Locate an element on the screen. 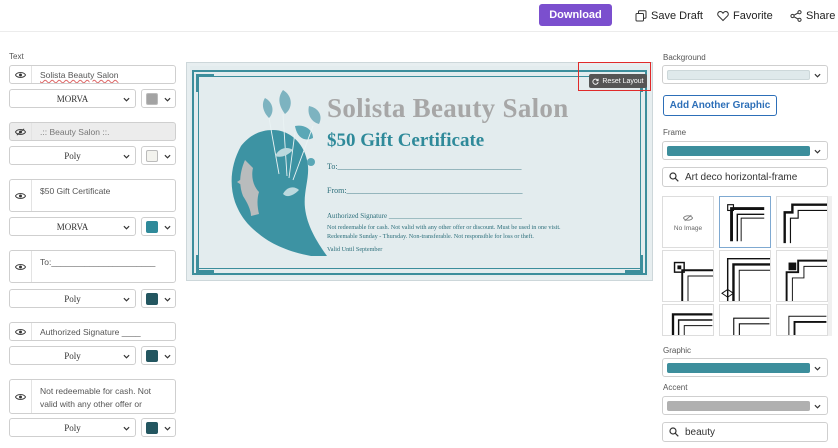 The width and height of the screenshot is (838, 448). frame-color-select is located at coordinates (745, 150).